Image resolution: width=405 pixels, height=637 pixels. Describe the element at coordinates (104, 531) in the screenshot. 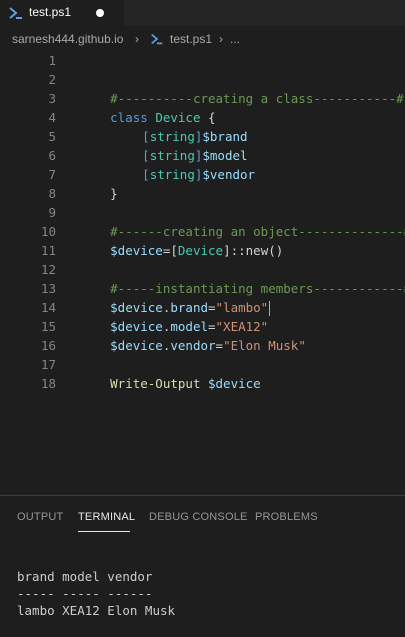

I see `active-tab-underline` at that location.